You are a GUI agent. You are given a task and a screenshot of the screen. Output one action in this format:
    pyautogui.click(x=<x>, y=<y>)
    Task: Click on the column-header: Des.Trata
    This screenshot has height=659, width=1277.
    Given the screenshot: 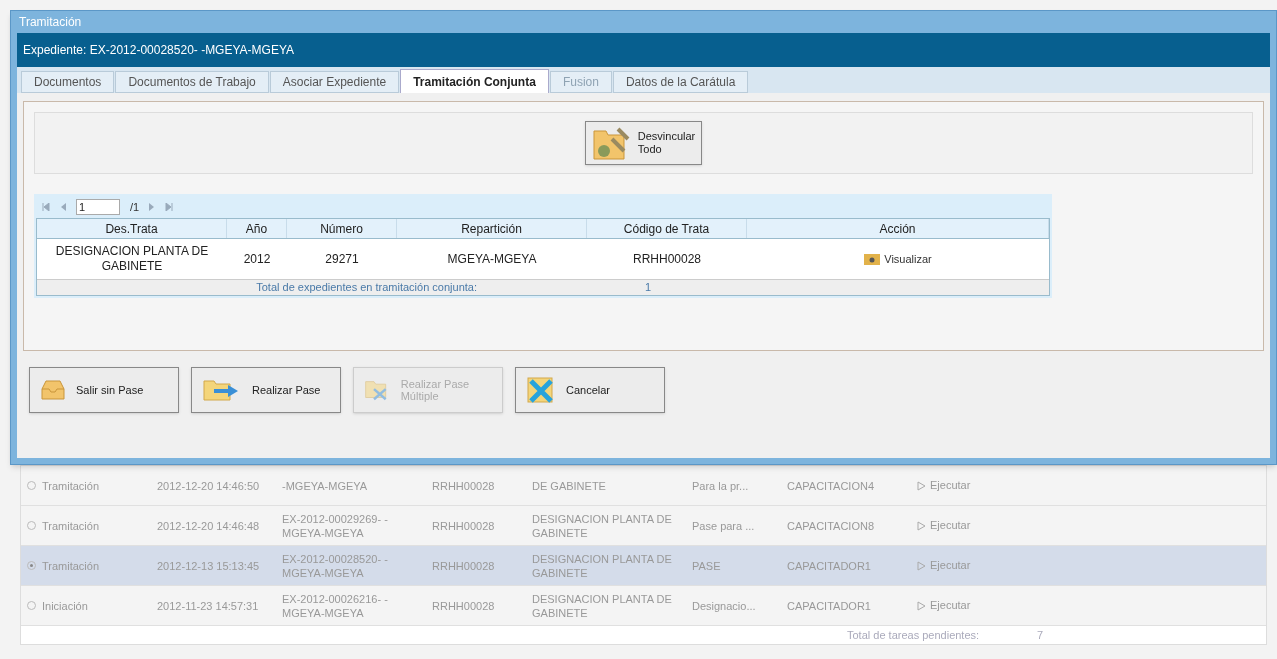 What is the action you would take?
    pyautogui.click(x=132, y=228)
    